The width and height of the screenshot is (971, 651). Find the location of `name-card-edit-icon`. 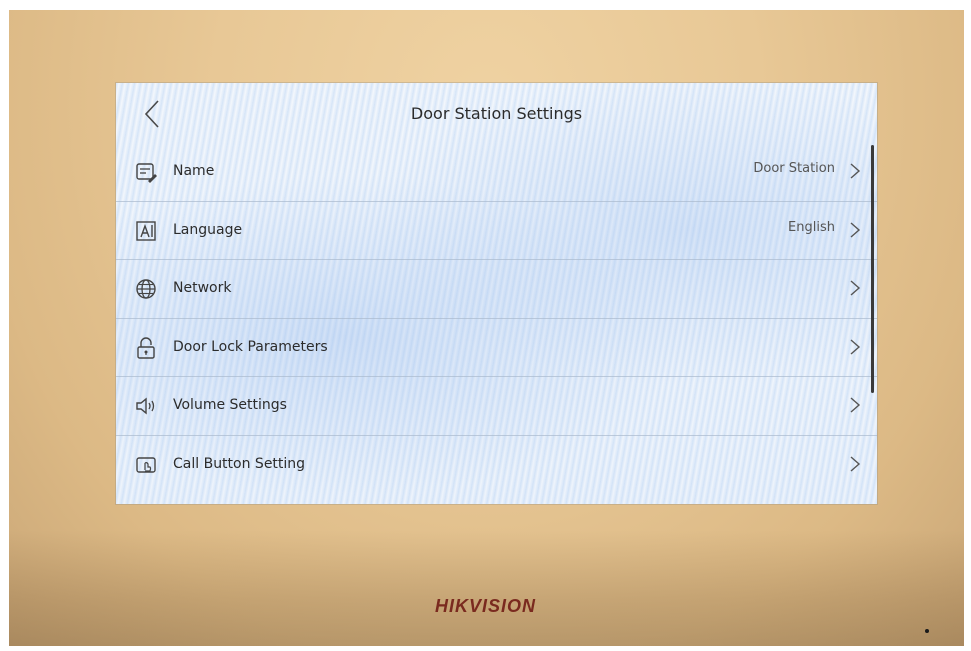

name-card-edit-icon is located at coordinates (146, 173).